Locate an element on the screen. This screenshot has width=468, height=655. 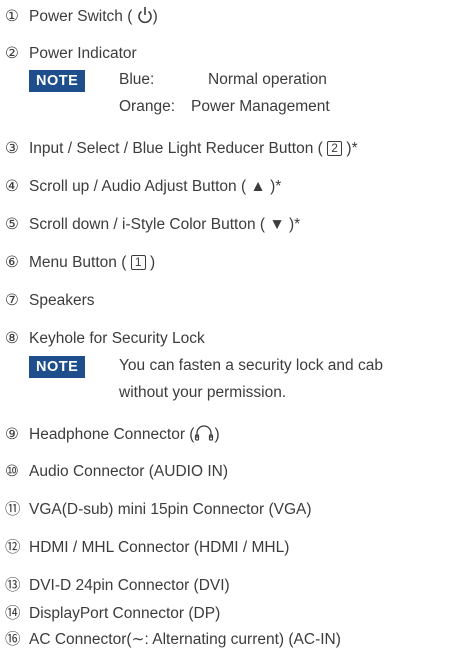
button-2-icon: 2 is located at coordinates (335, 148).